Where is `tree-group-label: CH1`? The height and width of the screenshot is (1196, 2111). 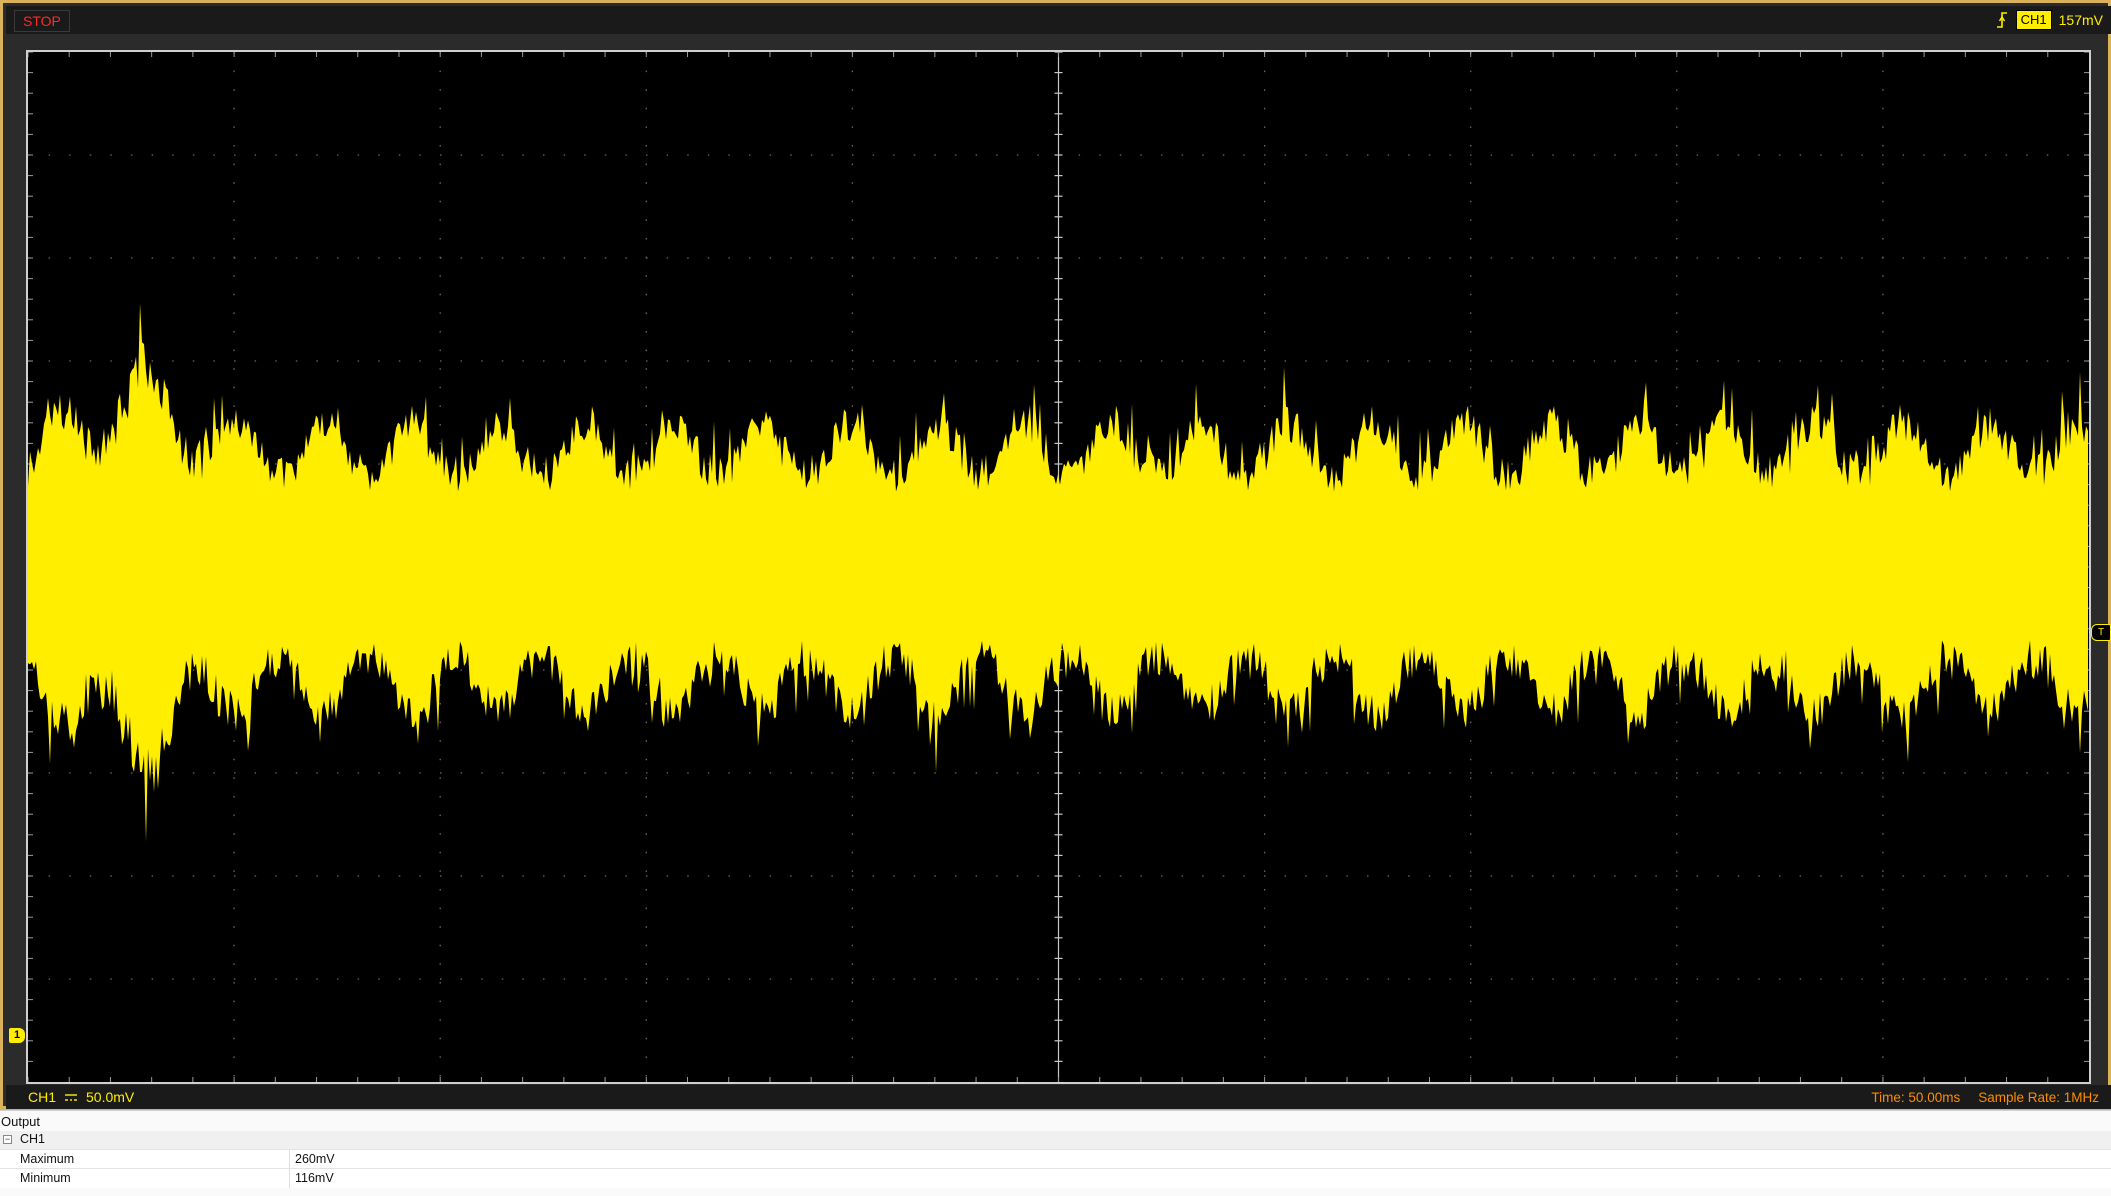
tree-group-label: CH1 is located at coordinates (33, 1139).